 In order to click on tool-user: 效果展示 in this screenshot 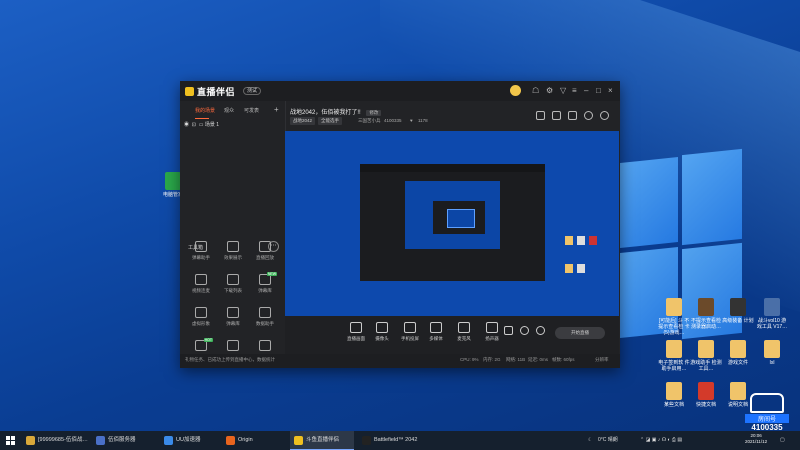, I will do `click(233, 251)`.